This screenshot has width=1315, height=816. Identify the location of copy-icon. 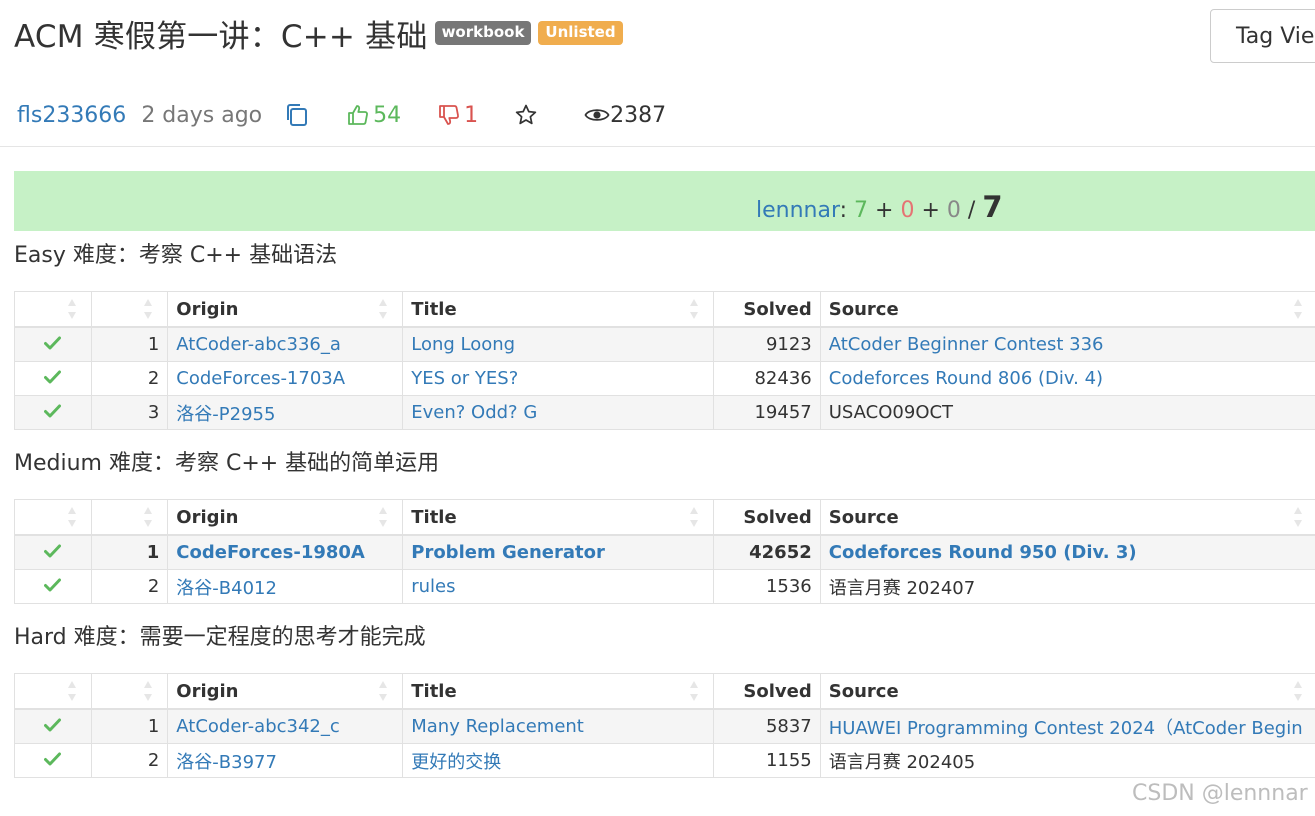
(297, 115).